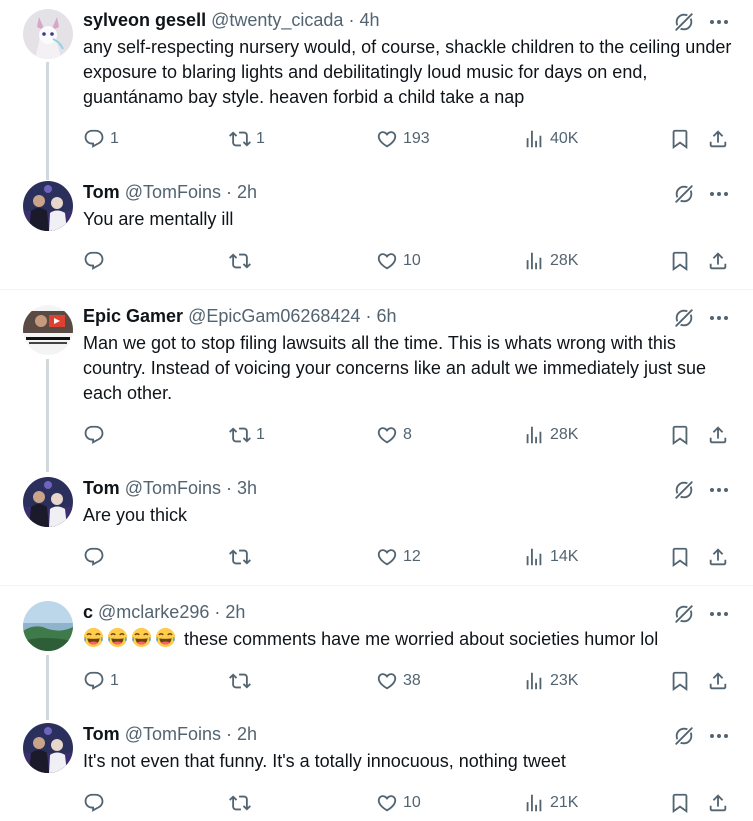 Image resolution: width=753 pixels, height=821 pixels. What do you see at coordinates (564, 680) in the screenshot?
I see `view-count: 23K` at bounding box center [564, 680].